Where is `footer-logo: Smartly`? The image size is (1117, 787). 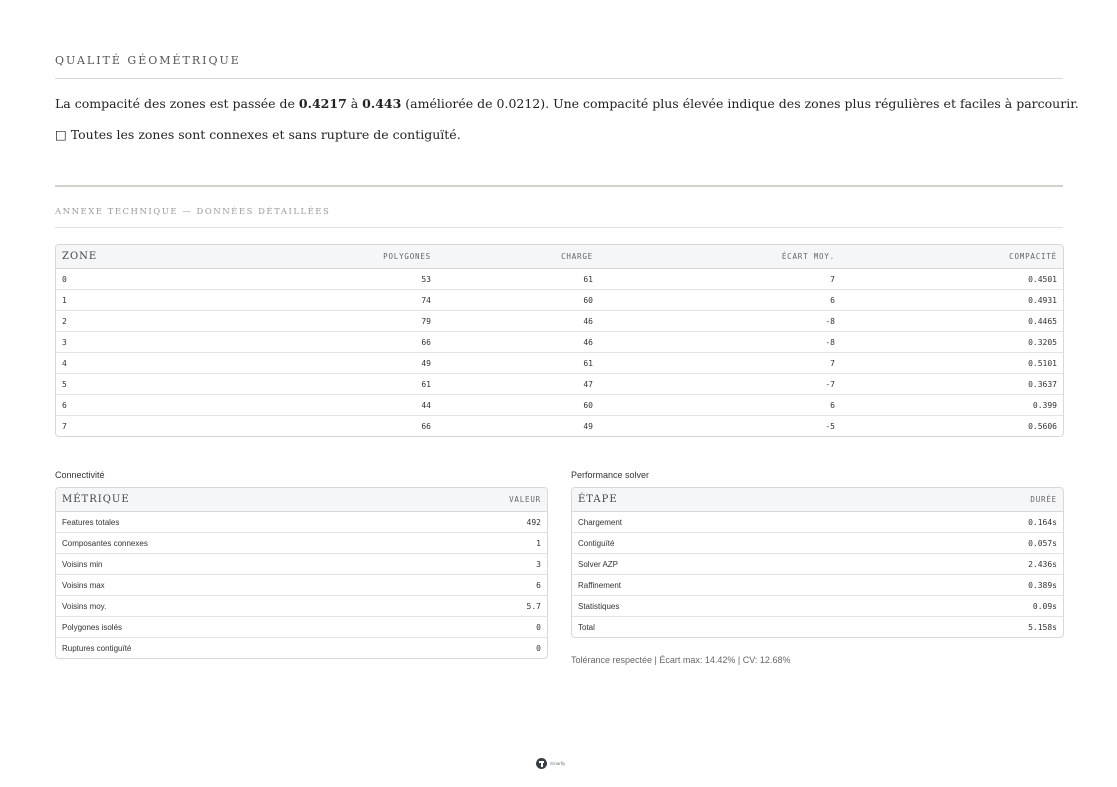
footer-logo: Smartly is located at coordinates (550, 763).